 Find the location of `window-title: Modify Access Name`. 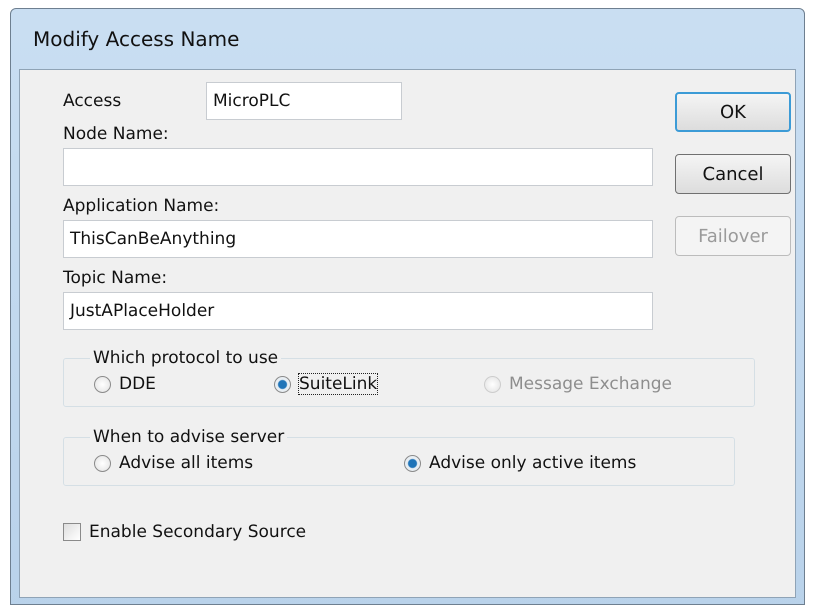

window-title: Modify Access Name is located at coordinates (136, 39).